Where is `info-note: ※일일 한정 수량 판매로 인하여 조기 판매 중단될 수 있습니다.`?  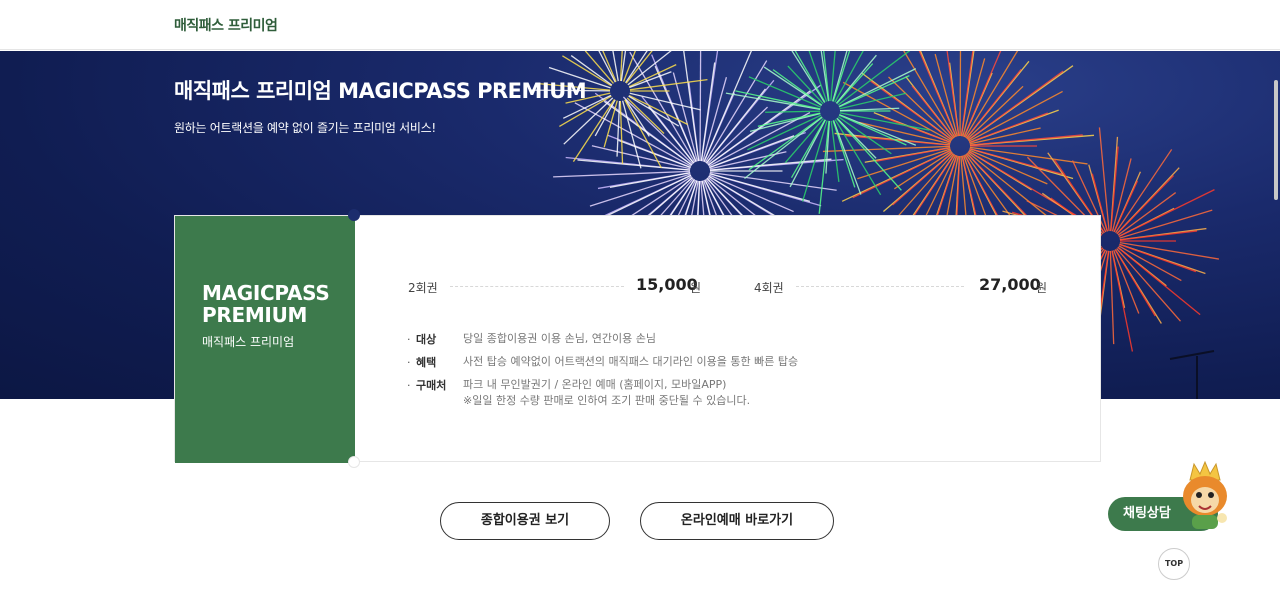 info-note: ※일일 한정 수량 판매로 인하여 조기 판매 중단될 수 있습니다. is located at coordinates (607, 400).